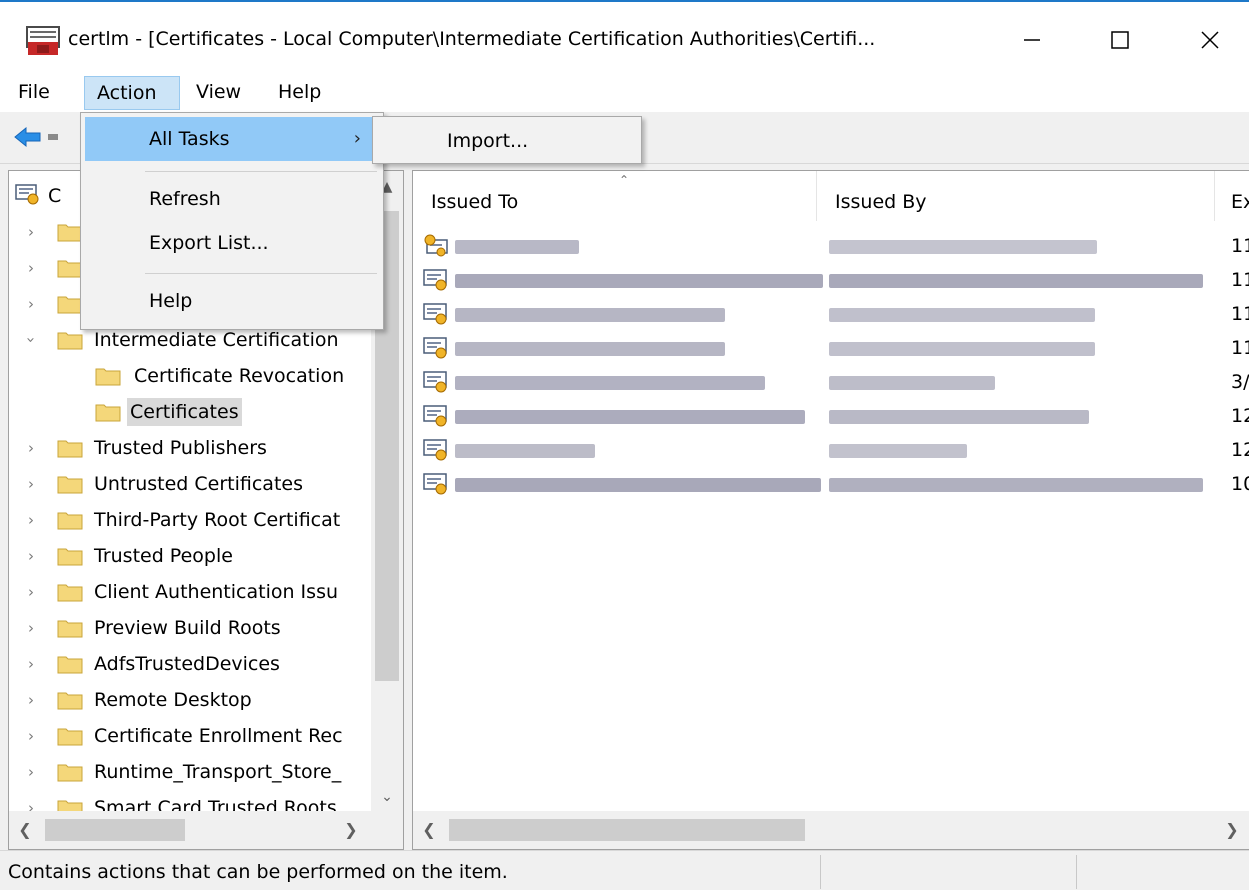 This screenshot has width=1249, height=890. Describe the element at coordinates (218, 93) in the screenshot. I see `menu-view: View` at that location.